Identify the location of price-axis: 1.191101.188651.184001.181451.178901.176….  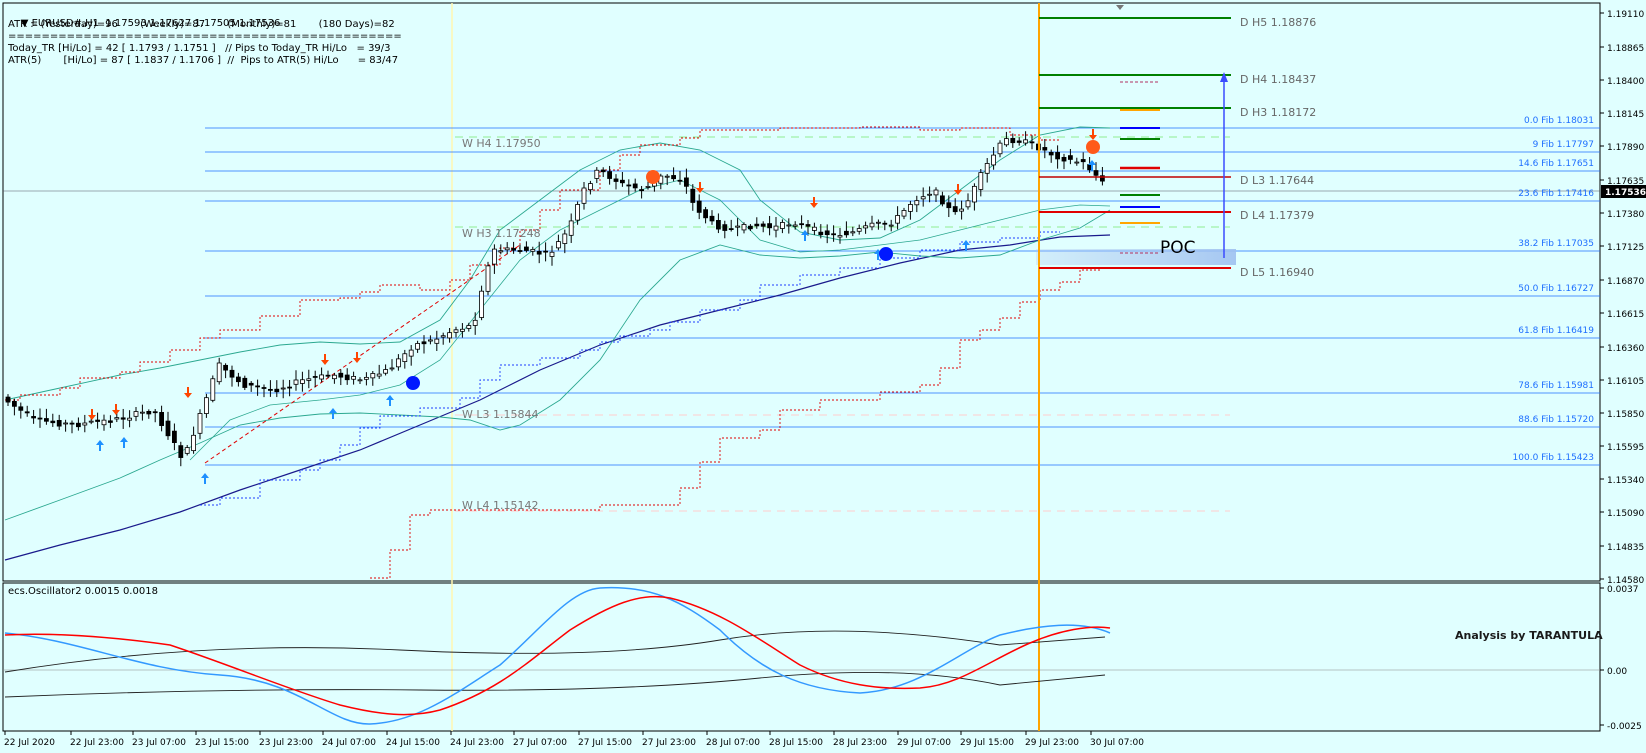
(1623, 371).